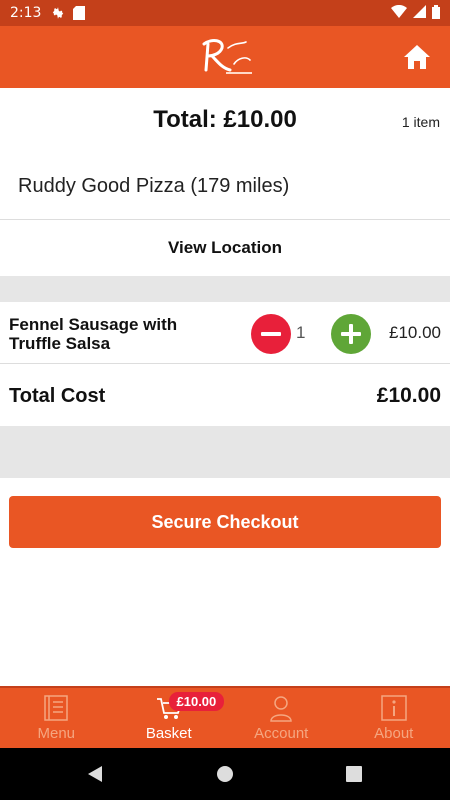 This screenshot has height=800, width=450. What do you see at coordinates (196, 701) in the screenshot?
I see `basket-total-badge: £10.00` at bounding box center [196, 701].